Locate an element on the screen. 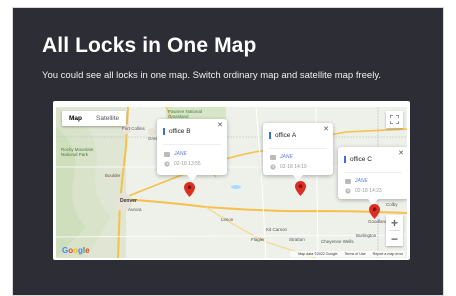 This screenshot has width=456, height=296. lock-time-row: 02-18 14:23 is located at coordinates (363, 191).